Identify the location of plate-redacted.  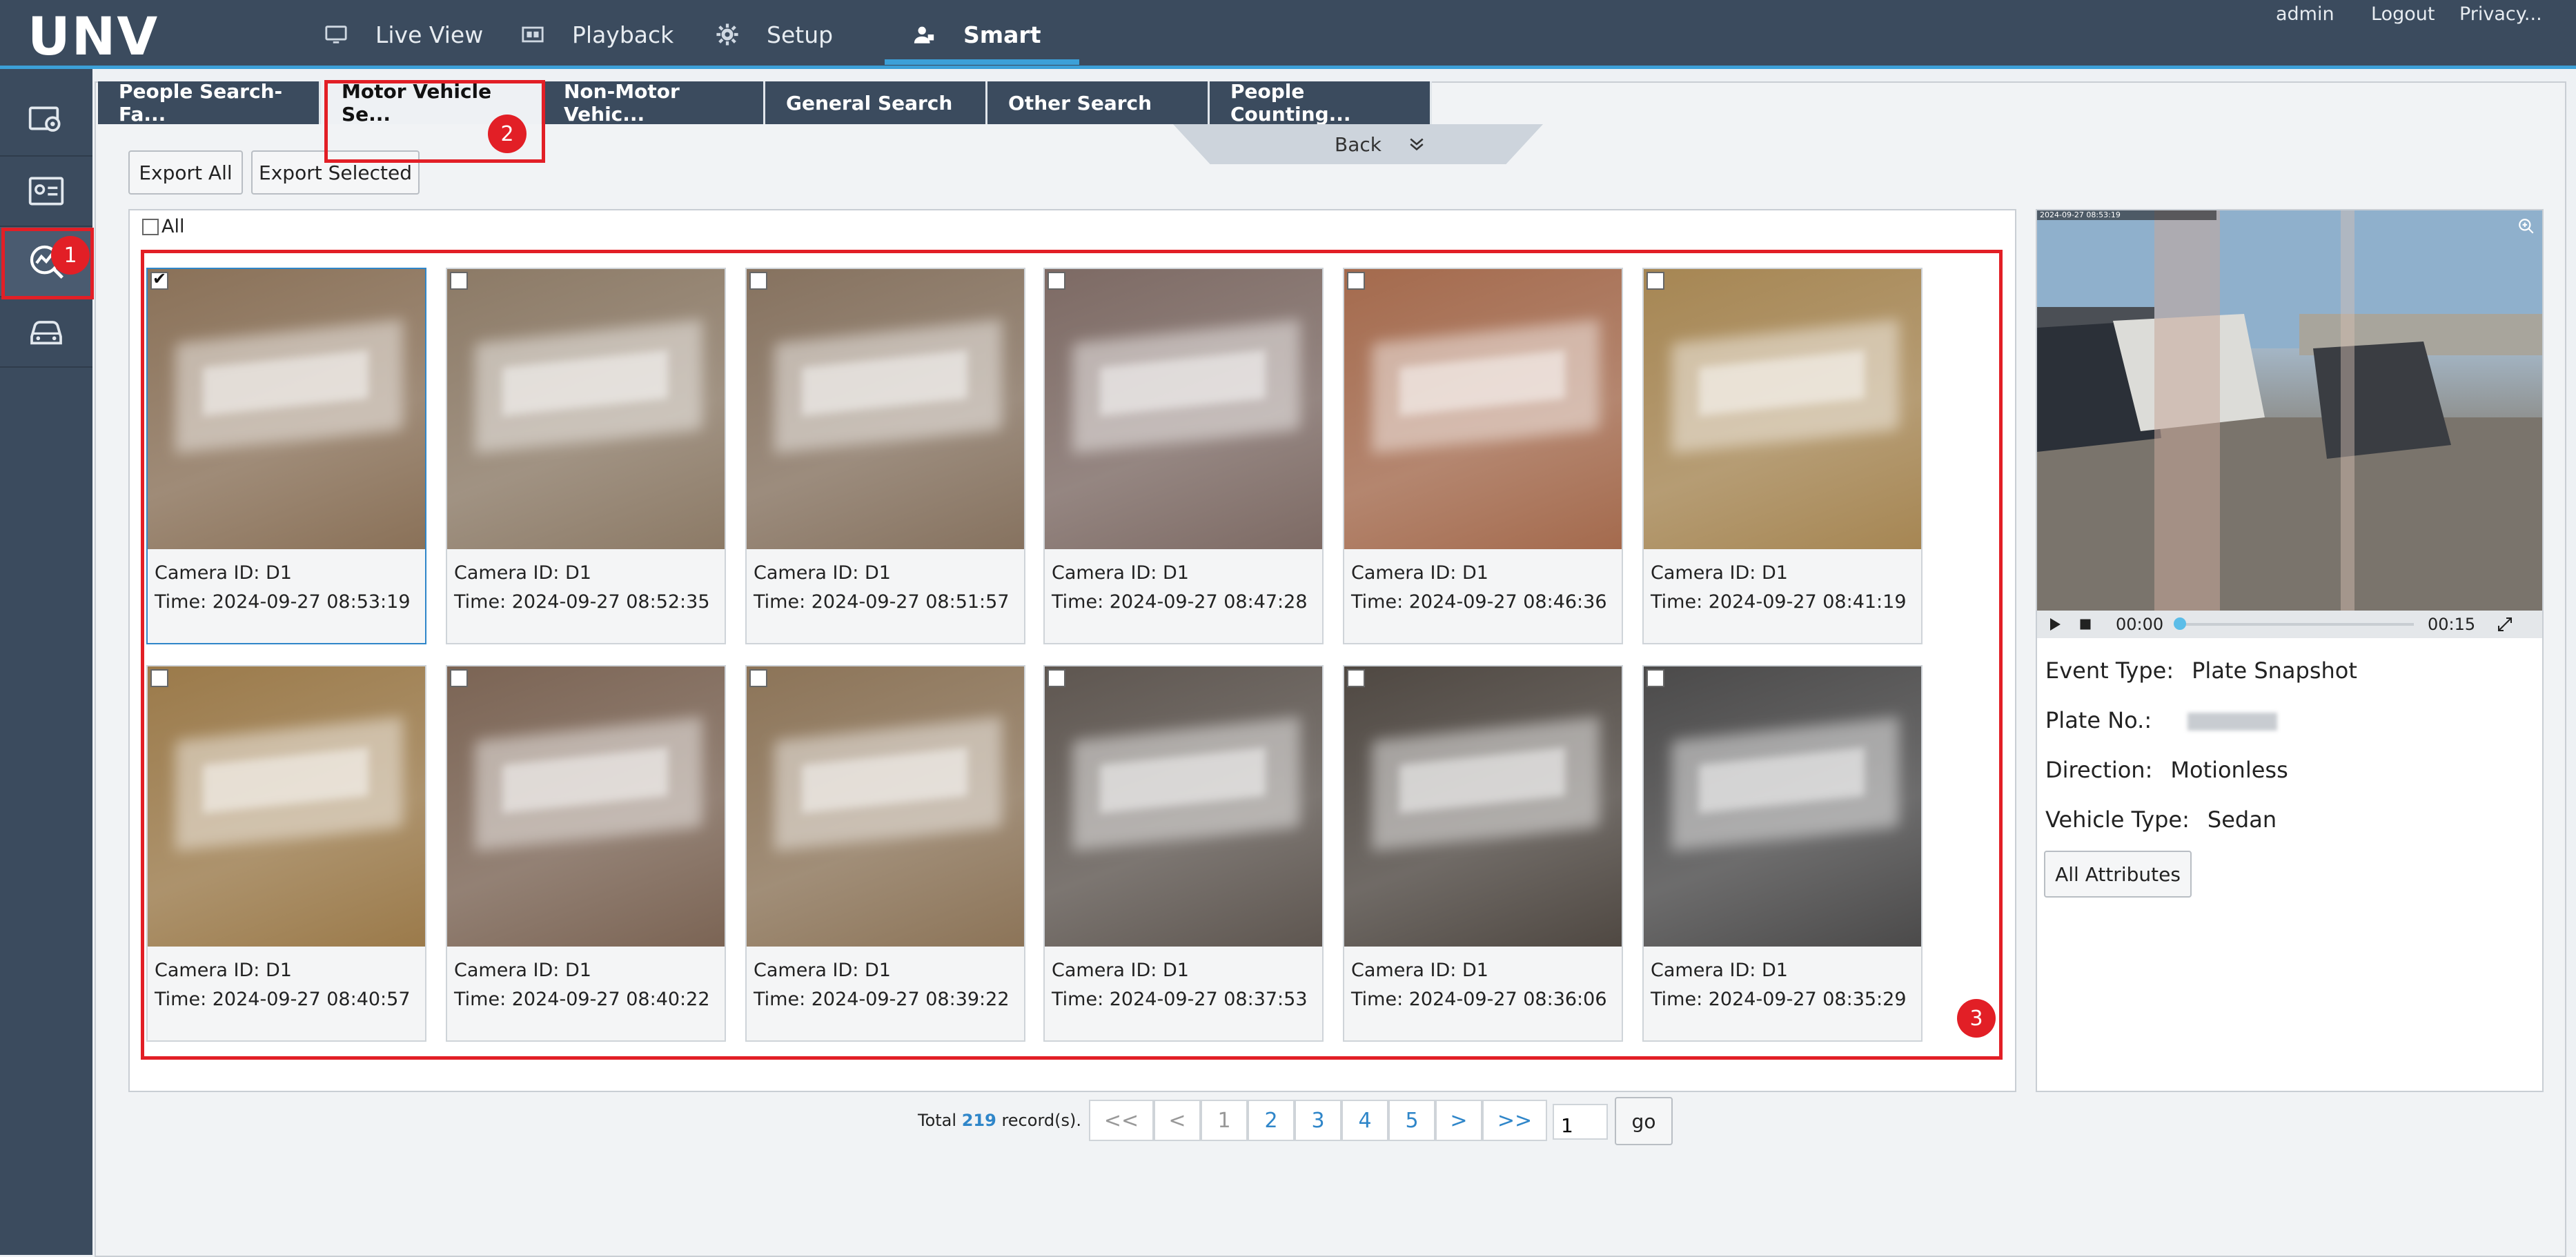
(2232, 722).